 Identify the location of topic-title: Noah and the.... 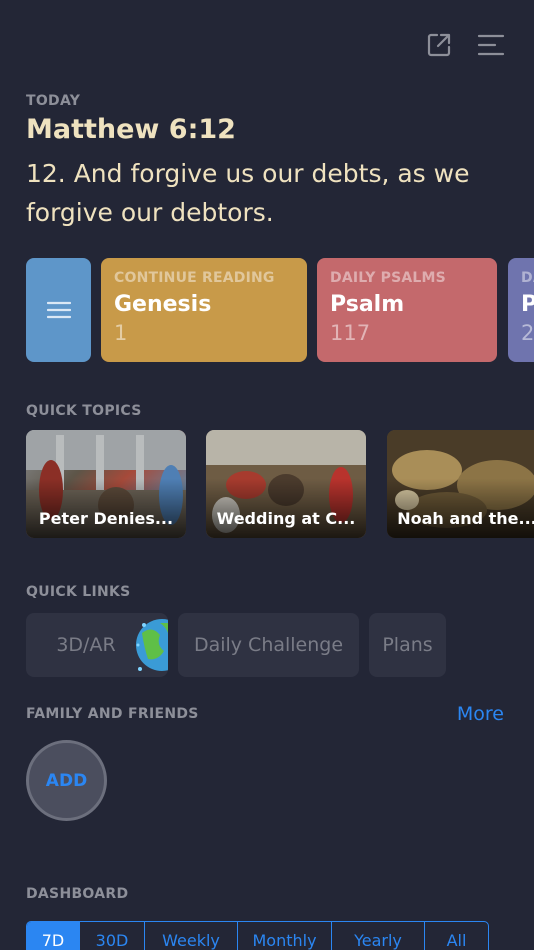
(465, 518).